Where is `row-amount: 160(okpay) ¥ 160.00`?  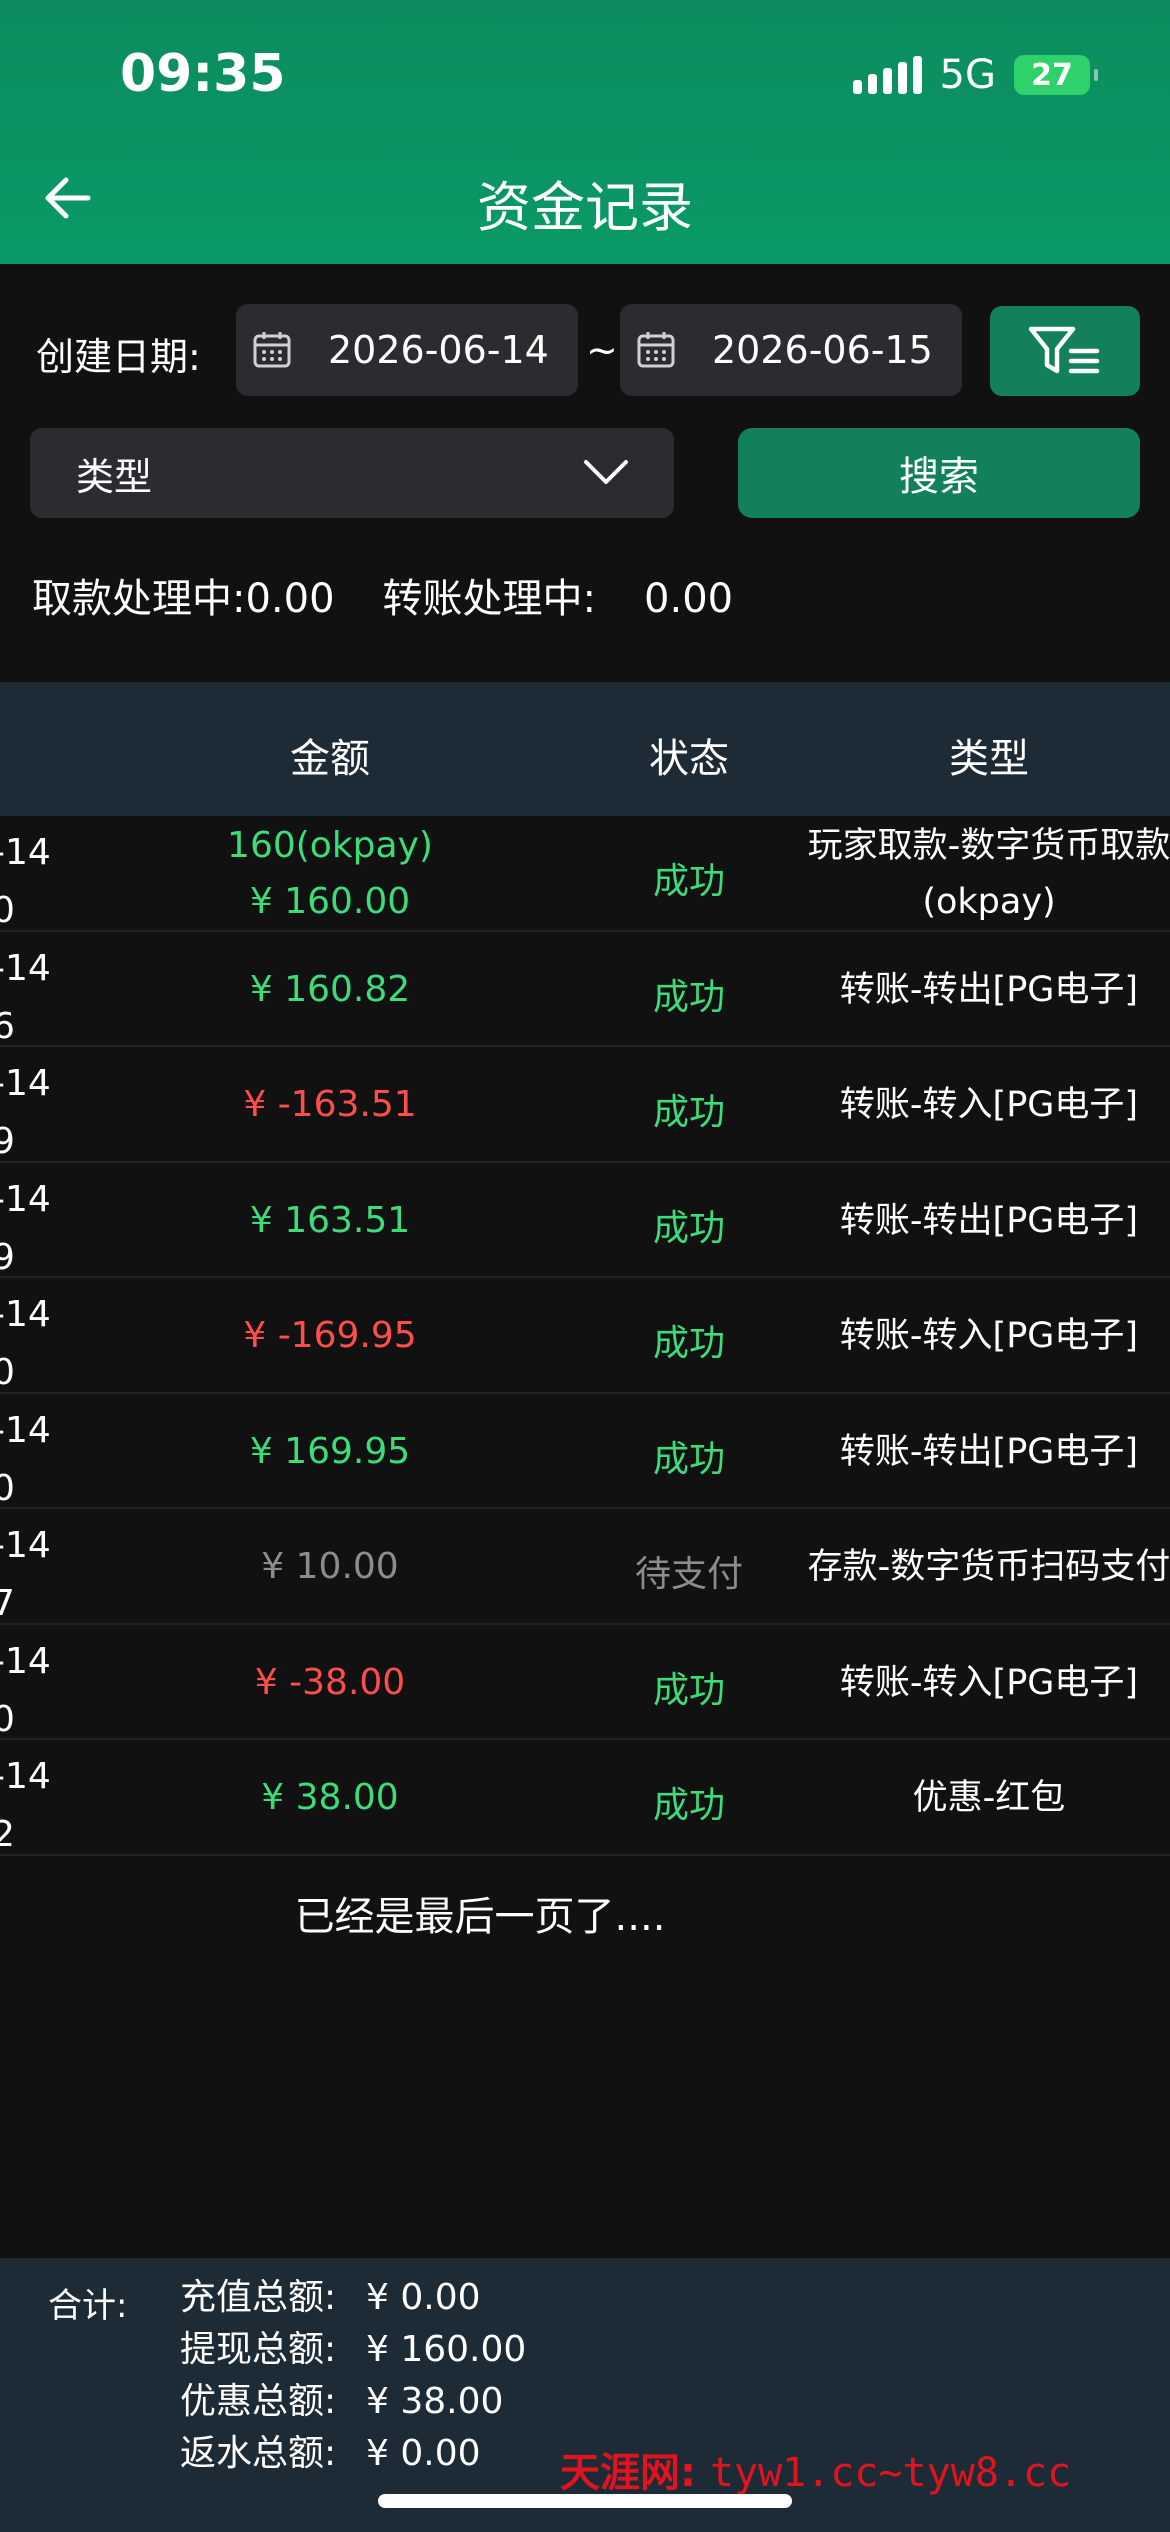 row-amount: 160(okpay) ¥ 160.00 is located at coordinates (330, 874).